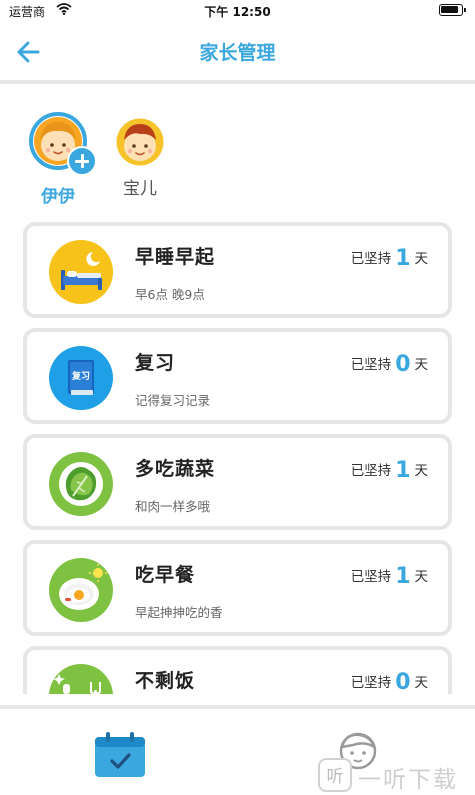 This screenshot has width=475, height=795. What do you see at coordinates (237, 482) in the screenshot?
I see `habit-card-vegetables: 多吃蔬菜 和肉一样多哦 已坚持 1 天` at bounding box center [237, 482].